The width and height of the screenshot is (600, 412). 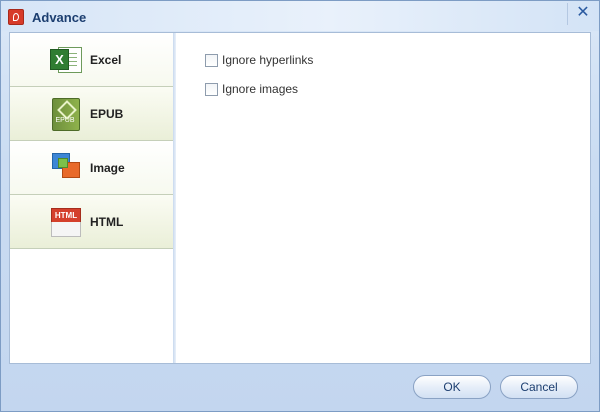 What do you see at coordinates (268, 60) in the screenshot?
I see `ignore-hyperlinks-label: Ignore hyperlinks` at bounding box center [268, 60].